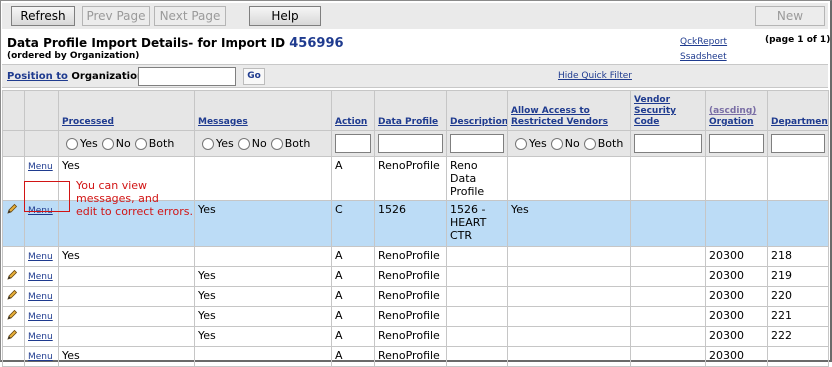  Describe the element at coordinates (569, 117) in the screenshot. I see `sort-allow-access-link: Allow Access to Restricted Vendors` at that location.